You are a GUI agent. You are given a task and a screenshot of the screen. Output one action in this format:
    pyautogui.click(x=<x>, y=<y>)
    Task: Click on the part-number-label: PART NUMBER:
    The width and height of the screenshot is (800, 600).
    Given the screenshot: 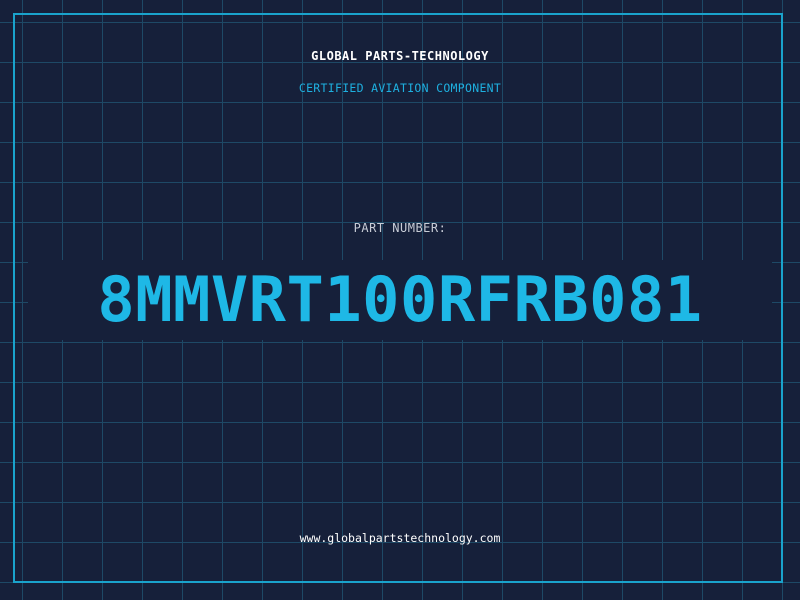 What is the action you would take?
    pyautogui.click(x=400, y=228)
    